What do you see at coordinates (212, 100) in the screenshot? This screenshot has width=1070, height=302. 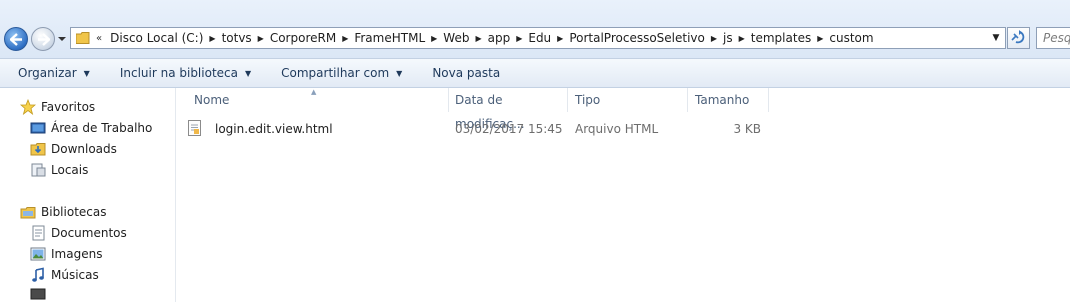 I see `column-header-label: Nome` at bounding box center [212, 100].